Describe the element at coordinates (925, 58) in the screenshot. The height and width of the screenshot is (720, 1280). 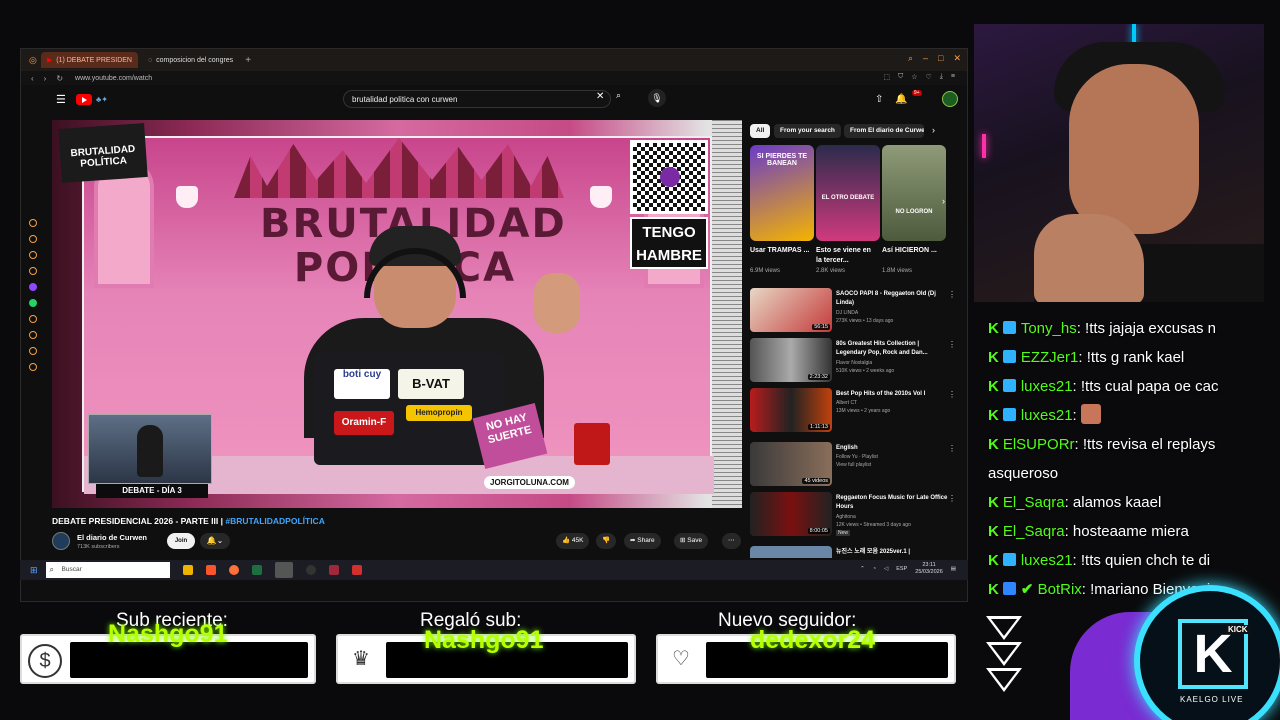
I see `minimize-button: –` at that location.